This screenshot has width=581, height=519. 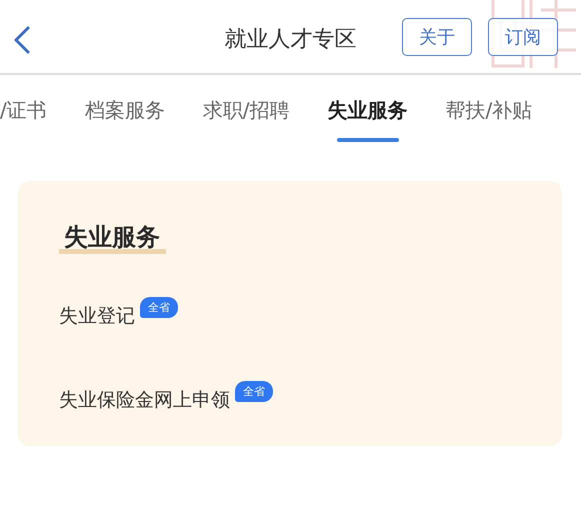 I want to click on tab-indicator, so click(x=367, y=140).